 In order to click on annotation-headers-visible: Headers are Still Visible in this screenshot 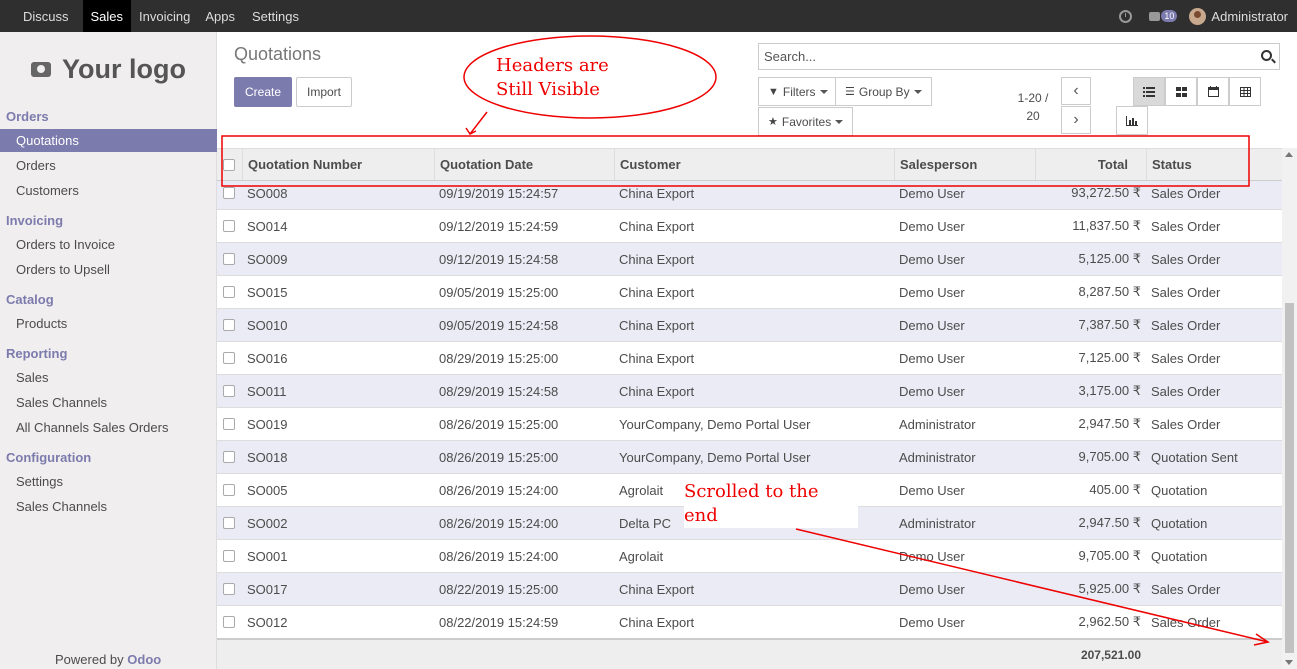, I will do `click(561, 77)`.